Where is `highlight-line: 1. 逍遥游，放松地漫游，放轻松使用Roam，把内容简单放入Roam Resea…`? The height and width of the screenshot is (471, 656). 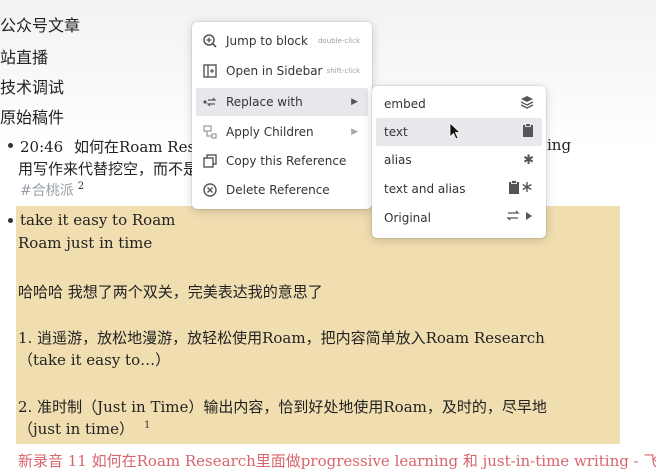 highlight-line: 1. 逍遥游，放松地漫游，放轻松使用Roam，把内容简单放入Roam Resea… is located at coordinates (281, 338).